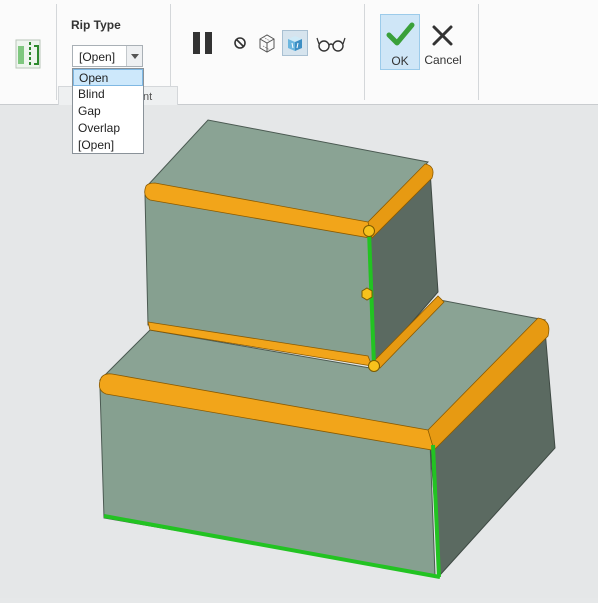 Image resolution: width=598 pixels, height=603 pixels. Describe the element at coordinates (442, 35) in the screenshot. I see `close-icon` at that location.